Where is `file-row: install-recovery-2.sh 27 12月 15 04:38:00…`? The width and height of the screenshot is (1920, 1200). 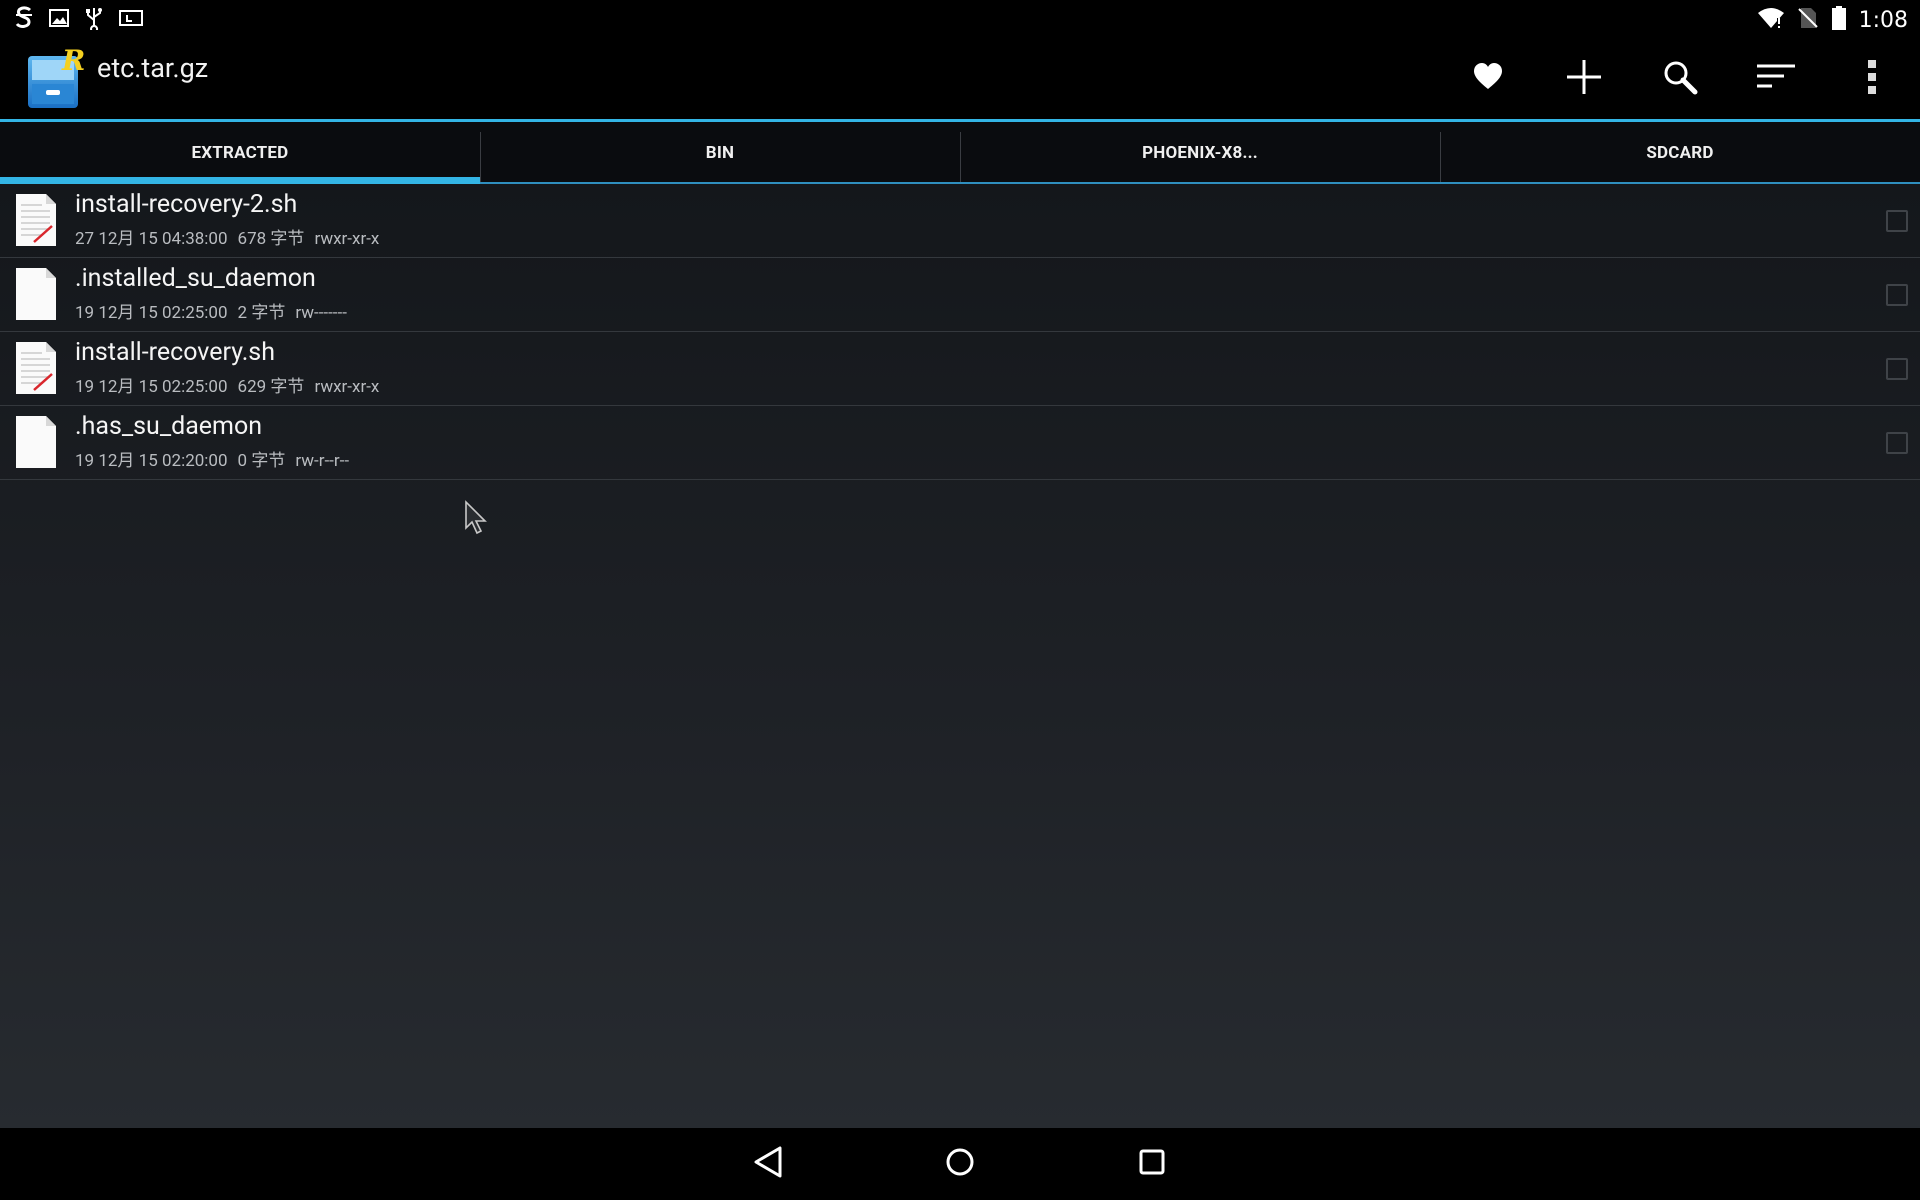 file-row: install-recovery-2.sh 27 12月 15 04:38:00… is located at coordinates (960, 221).